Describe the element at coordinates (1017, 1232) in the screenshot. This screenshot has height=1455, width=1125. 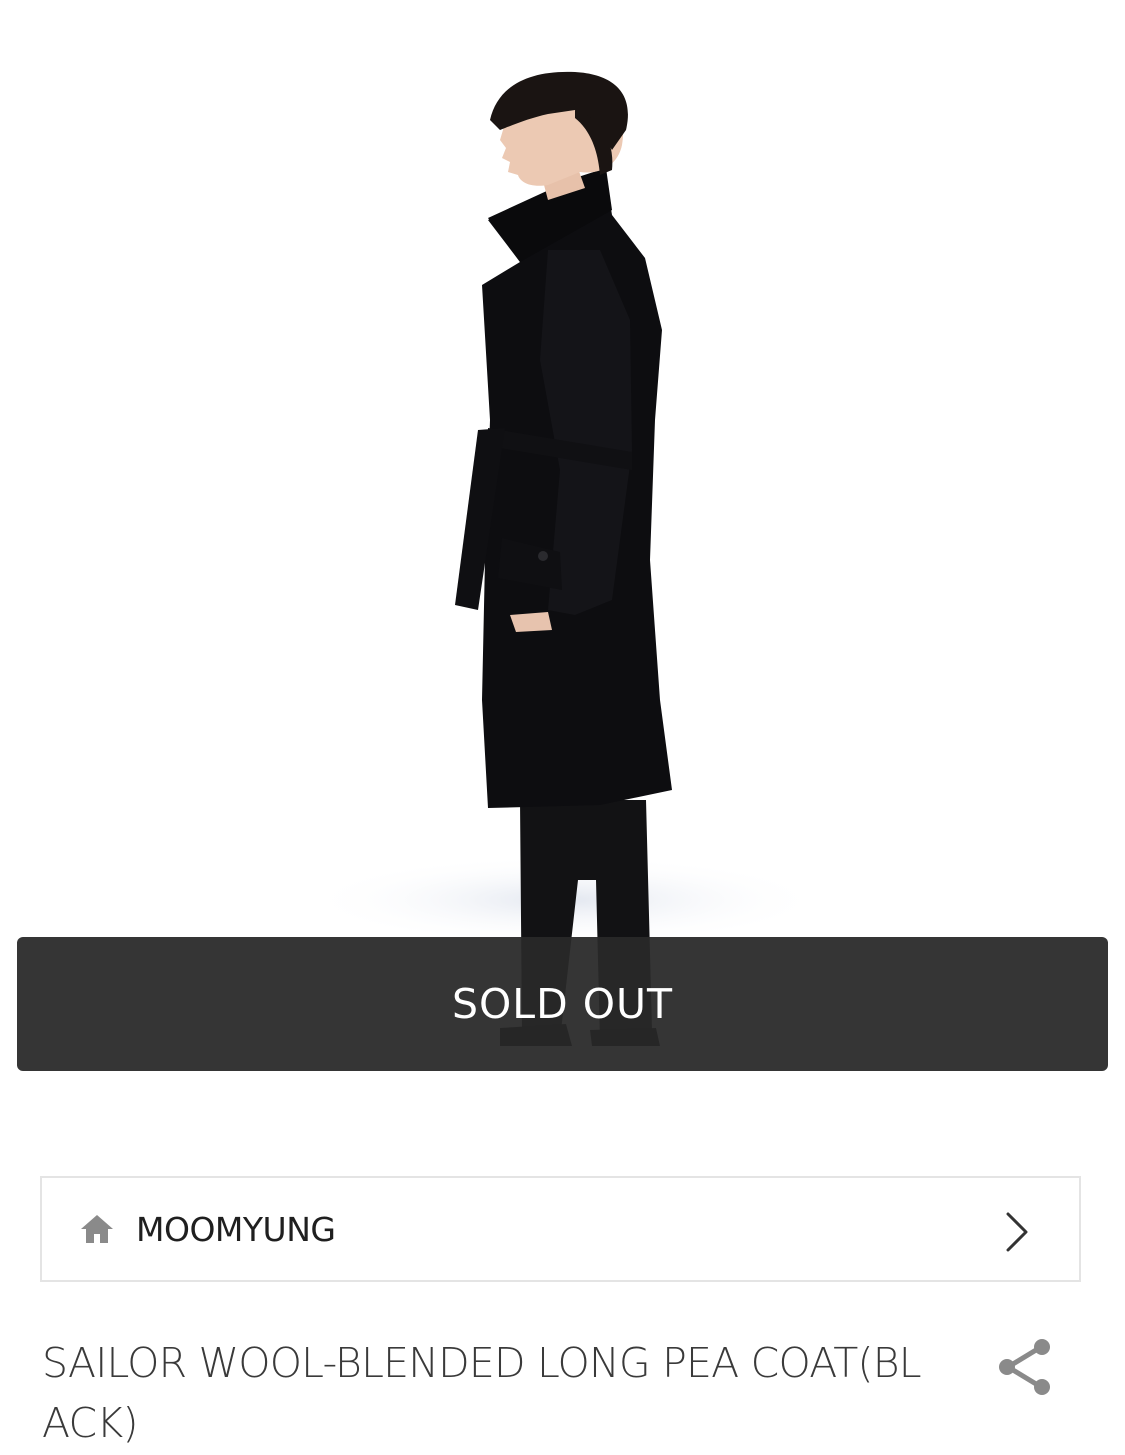
I see `chevron-right-icon` at that location.